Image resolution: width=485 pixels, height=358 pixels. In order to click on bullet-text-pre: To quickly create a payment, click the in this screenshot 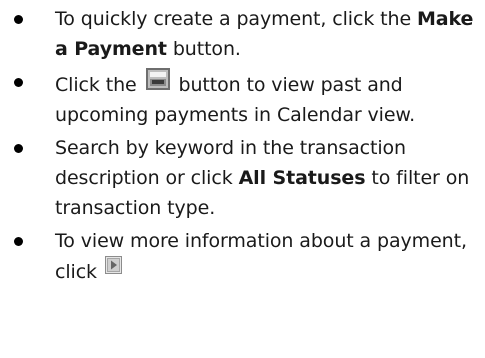, I will do `click(236, 19)`.